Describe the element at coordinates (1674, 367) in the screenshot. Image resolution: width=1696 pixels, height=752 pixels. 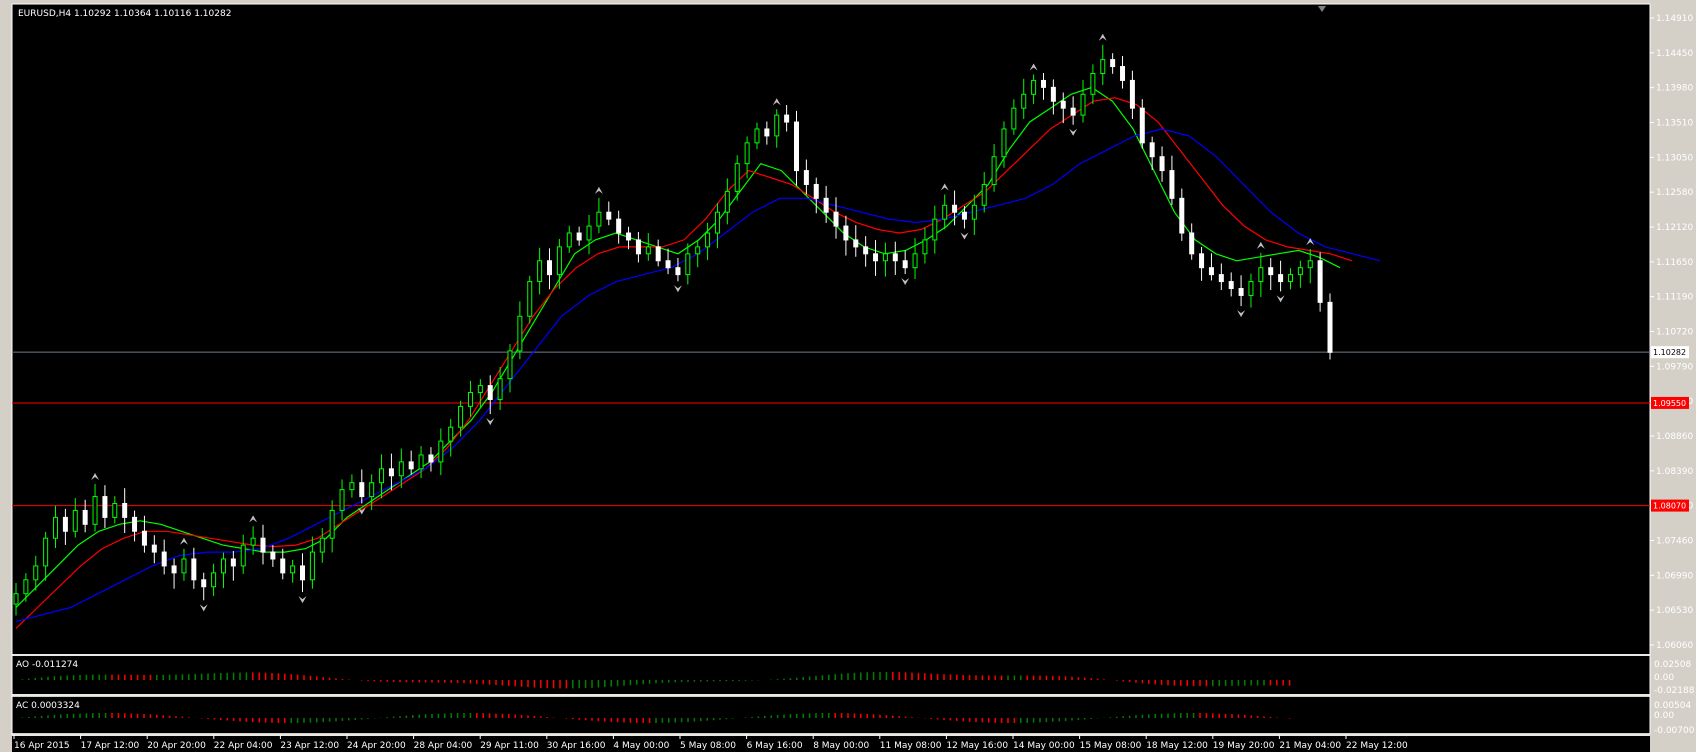
I see `y-tick-label: 1.09790` at that location.